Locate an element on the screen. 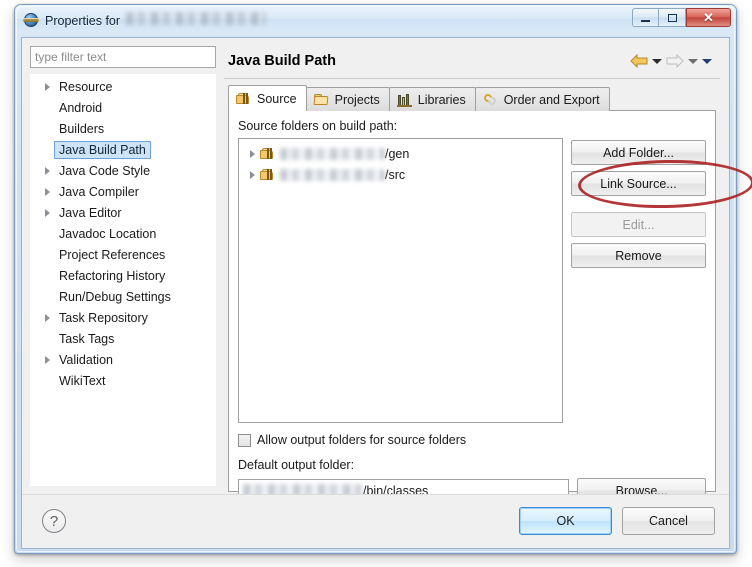  title-bar: Properties for ✕ is located at coordinates (375, 19).